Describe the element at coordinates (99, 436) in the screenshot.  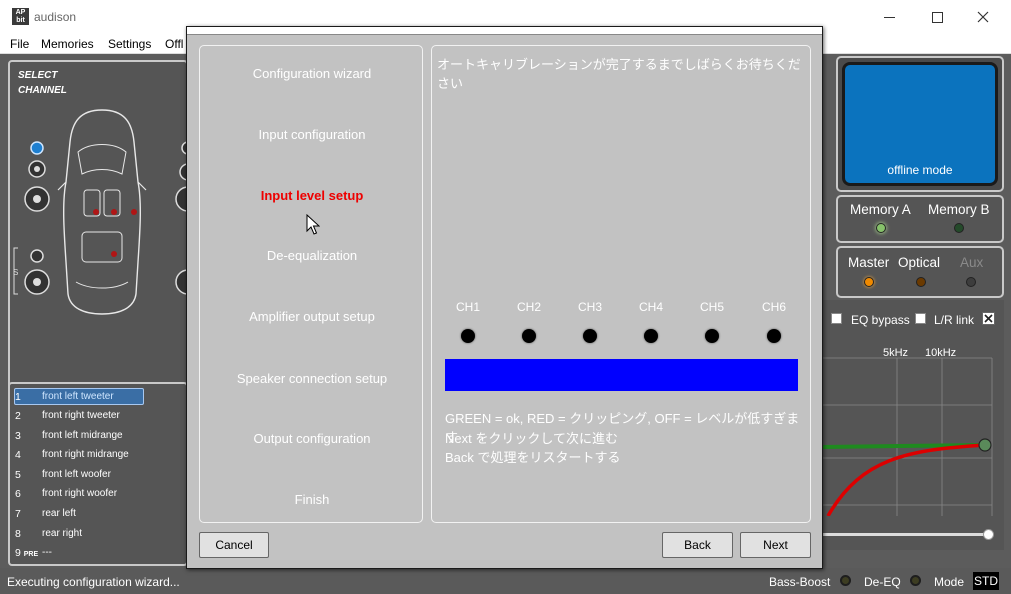
I see `channel-list-item: 3 front left midrange` at that location.